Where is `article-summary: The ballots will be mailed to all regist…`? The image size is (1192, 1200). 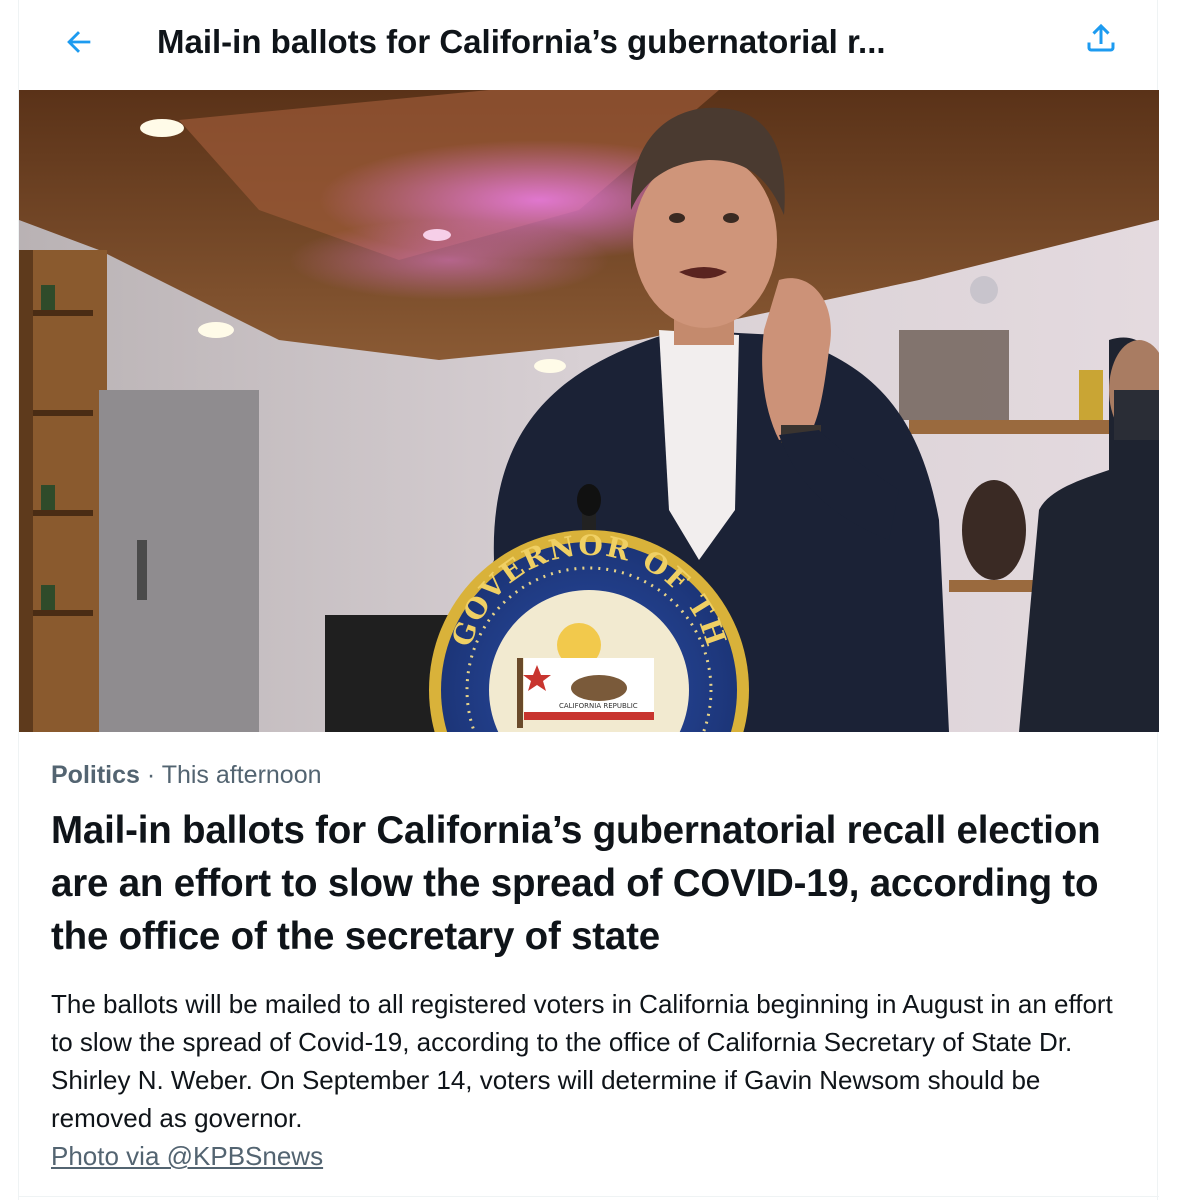 article-summary: The ballots will be mailed to all regist… is located at coordinates (582, 1061).